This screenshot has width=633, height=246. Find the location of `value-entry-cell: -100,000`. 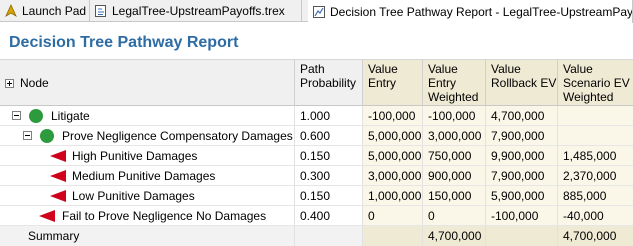

value-entry-cell: -100,000 is located at coordinates (393, 116).